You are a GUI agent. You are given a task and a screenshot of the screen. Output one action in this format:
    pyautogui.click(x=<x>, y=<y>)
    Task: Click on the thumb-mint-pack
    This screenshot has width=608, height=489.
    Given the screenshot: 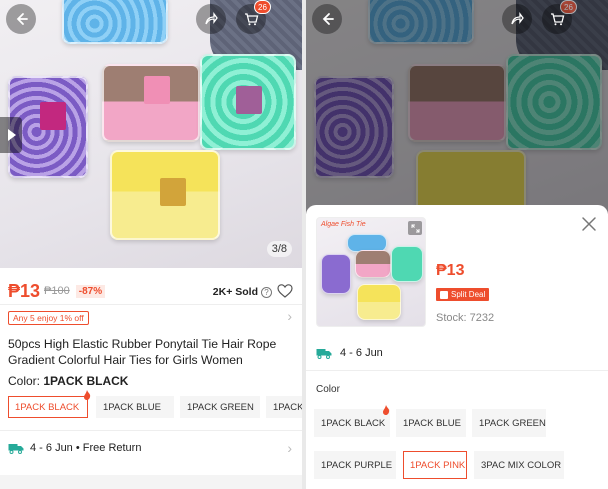 What is the action you would take?
    pyautogui.click(x=407, y=264)
    